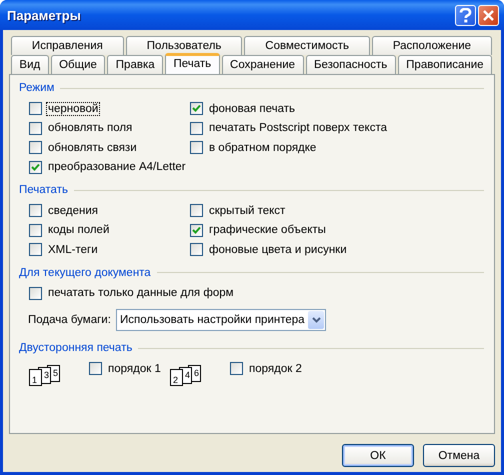 The image size is (504, 475). I want to click on tab: Сохранение, so click(263, 64).